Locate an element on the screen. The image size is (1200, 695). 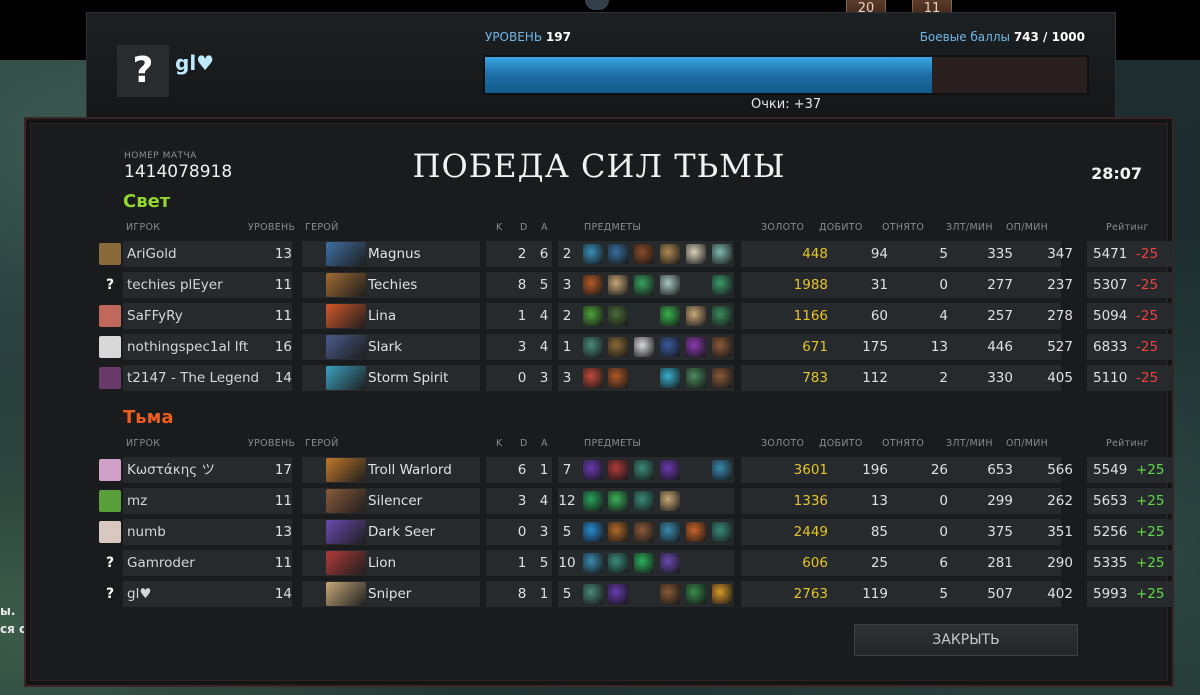
player-name: techies plEyer is located at coordinates (207, 285).